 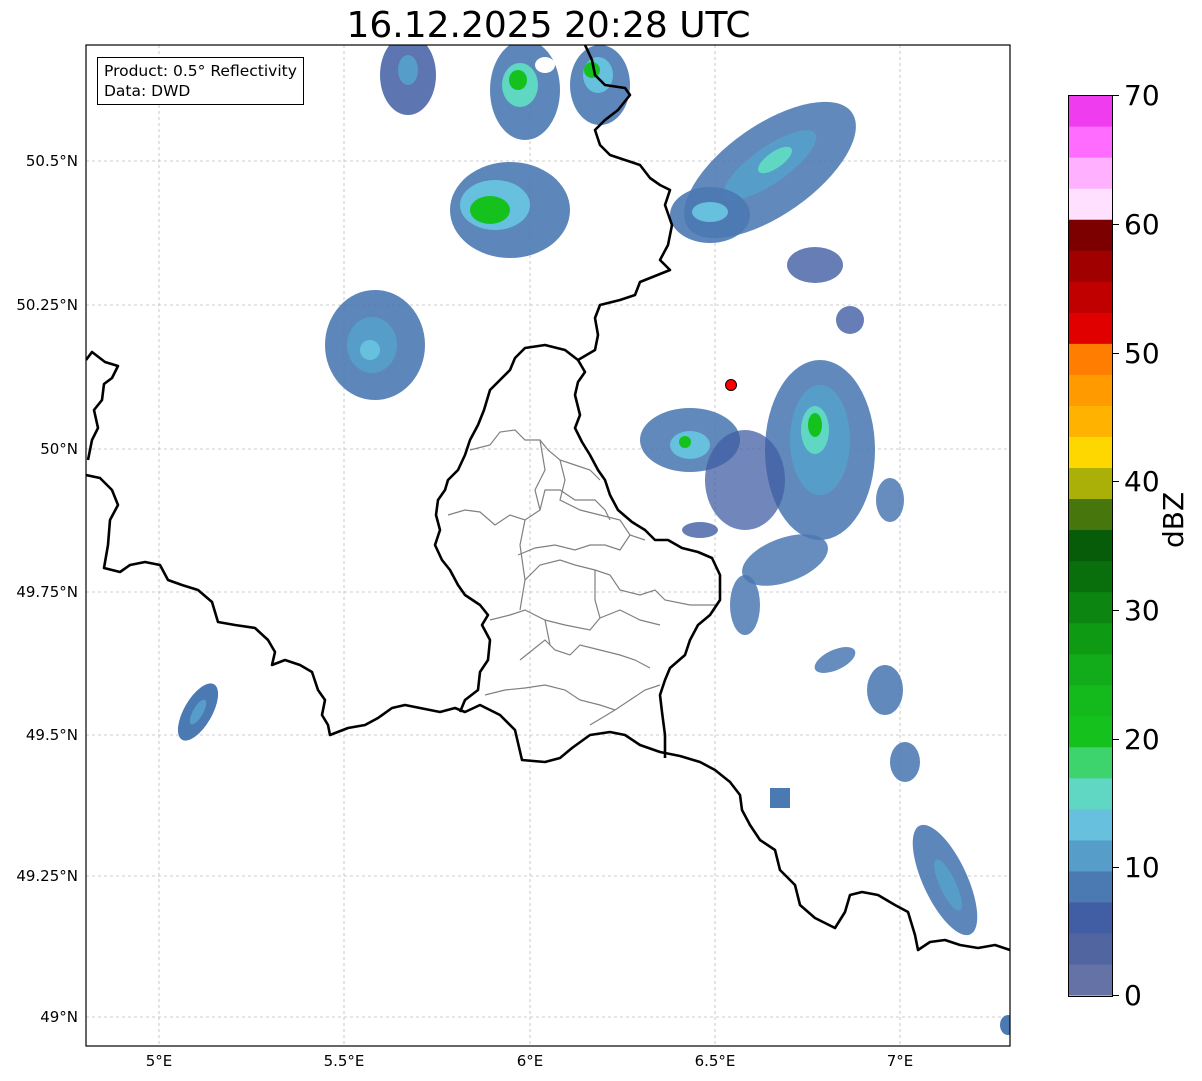 I want to click on lat-label: 50°N, so click(x=59, y=449).